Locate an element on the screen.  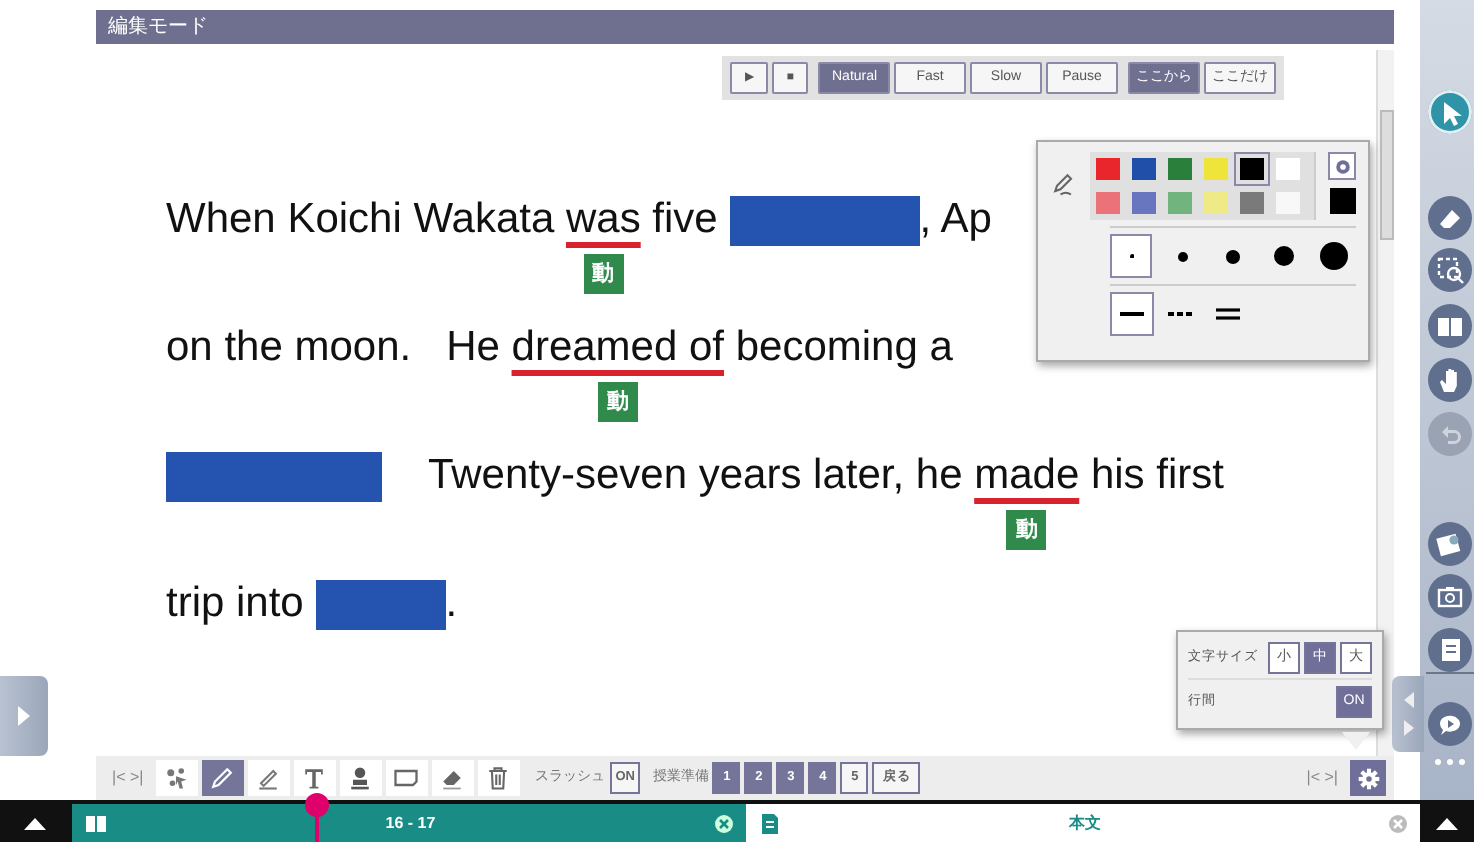
side-panel-handle is located at coordinates (24, 716).